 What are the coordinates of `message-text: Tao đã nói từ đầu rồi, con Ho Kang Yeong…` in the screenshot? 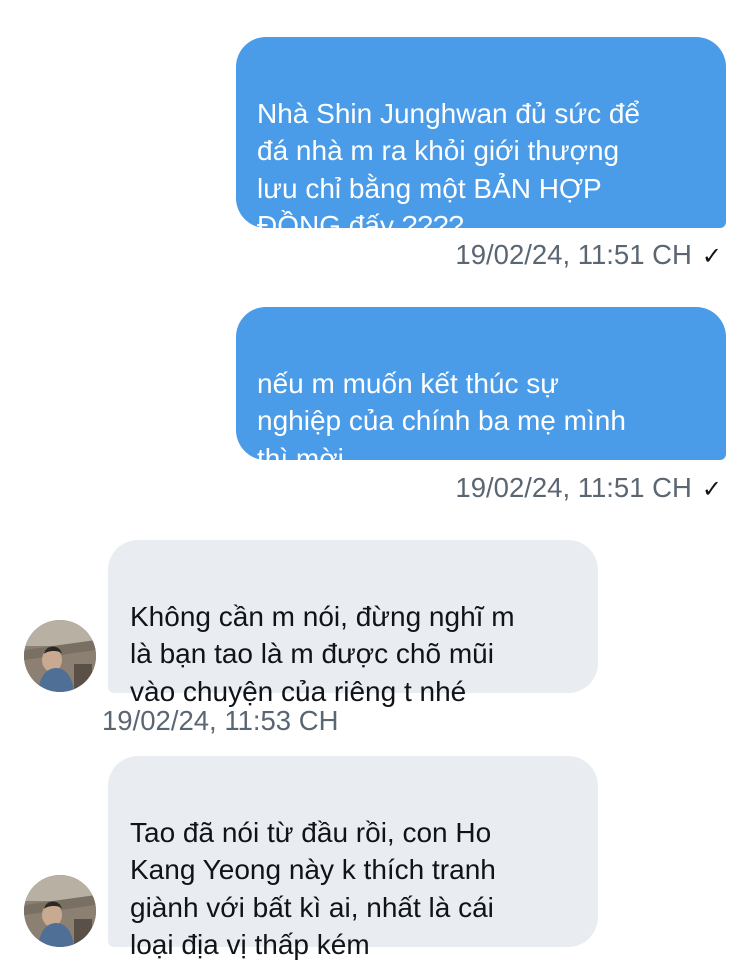 It's located at (313, 888).